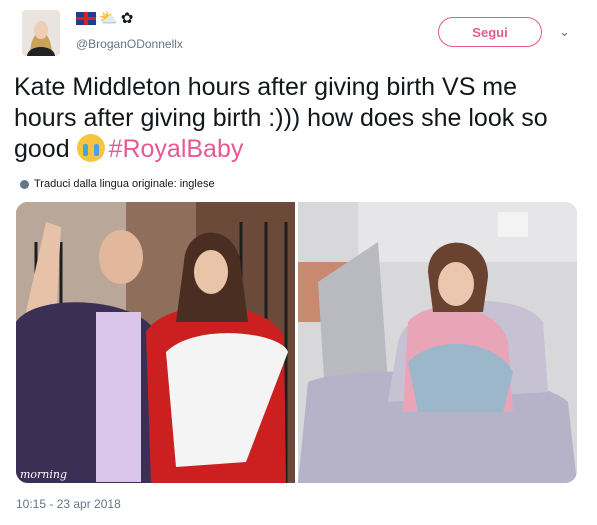  Describe the element at coordinates (43, 474) in the screenshot. I see `watermark-text: morning` at that location.